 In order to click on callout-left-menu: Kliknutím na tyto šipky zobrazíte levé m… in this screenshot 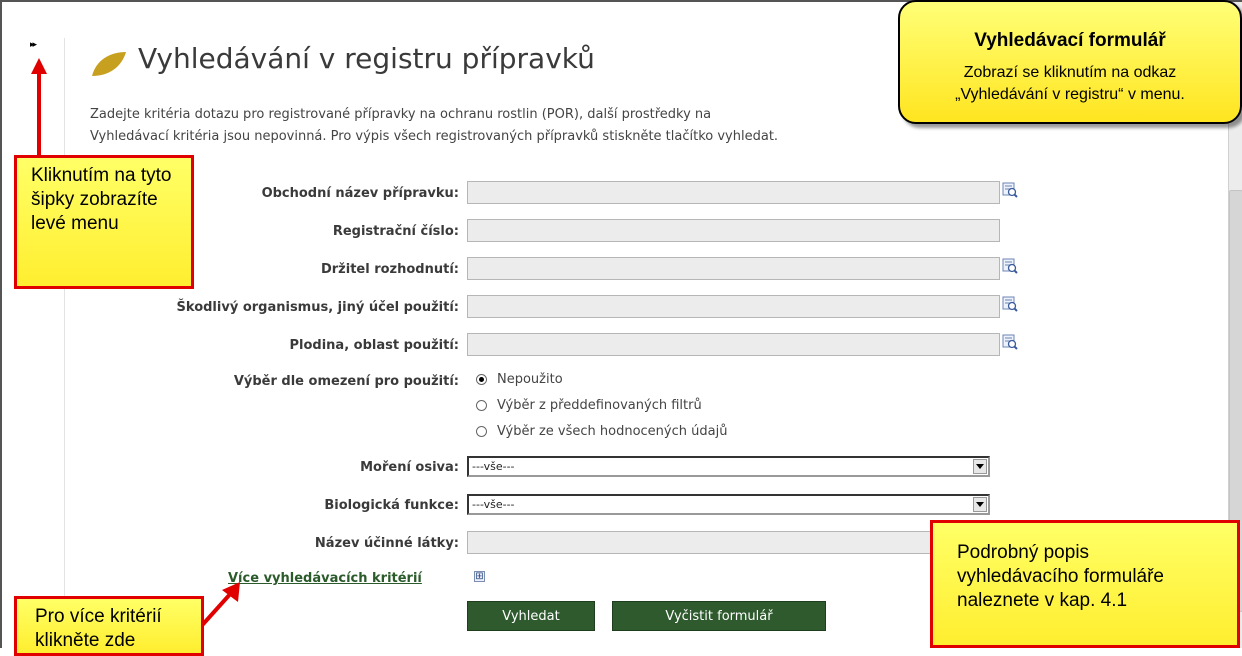, I will do `click(104, 222)`.